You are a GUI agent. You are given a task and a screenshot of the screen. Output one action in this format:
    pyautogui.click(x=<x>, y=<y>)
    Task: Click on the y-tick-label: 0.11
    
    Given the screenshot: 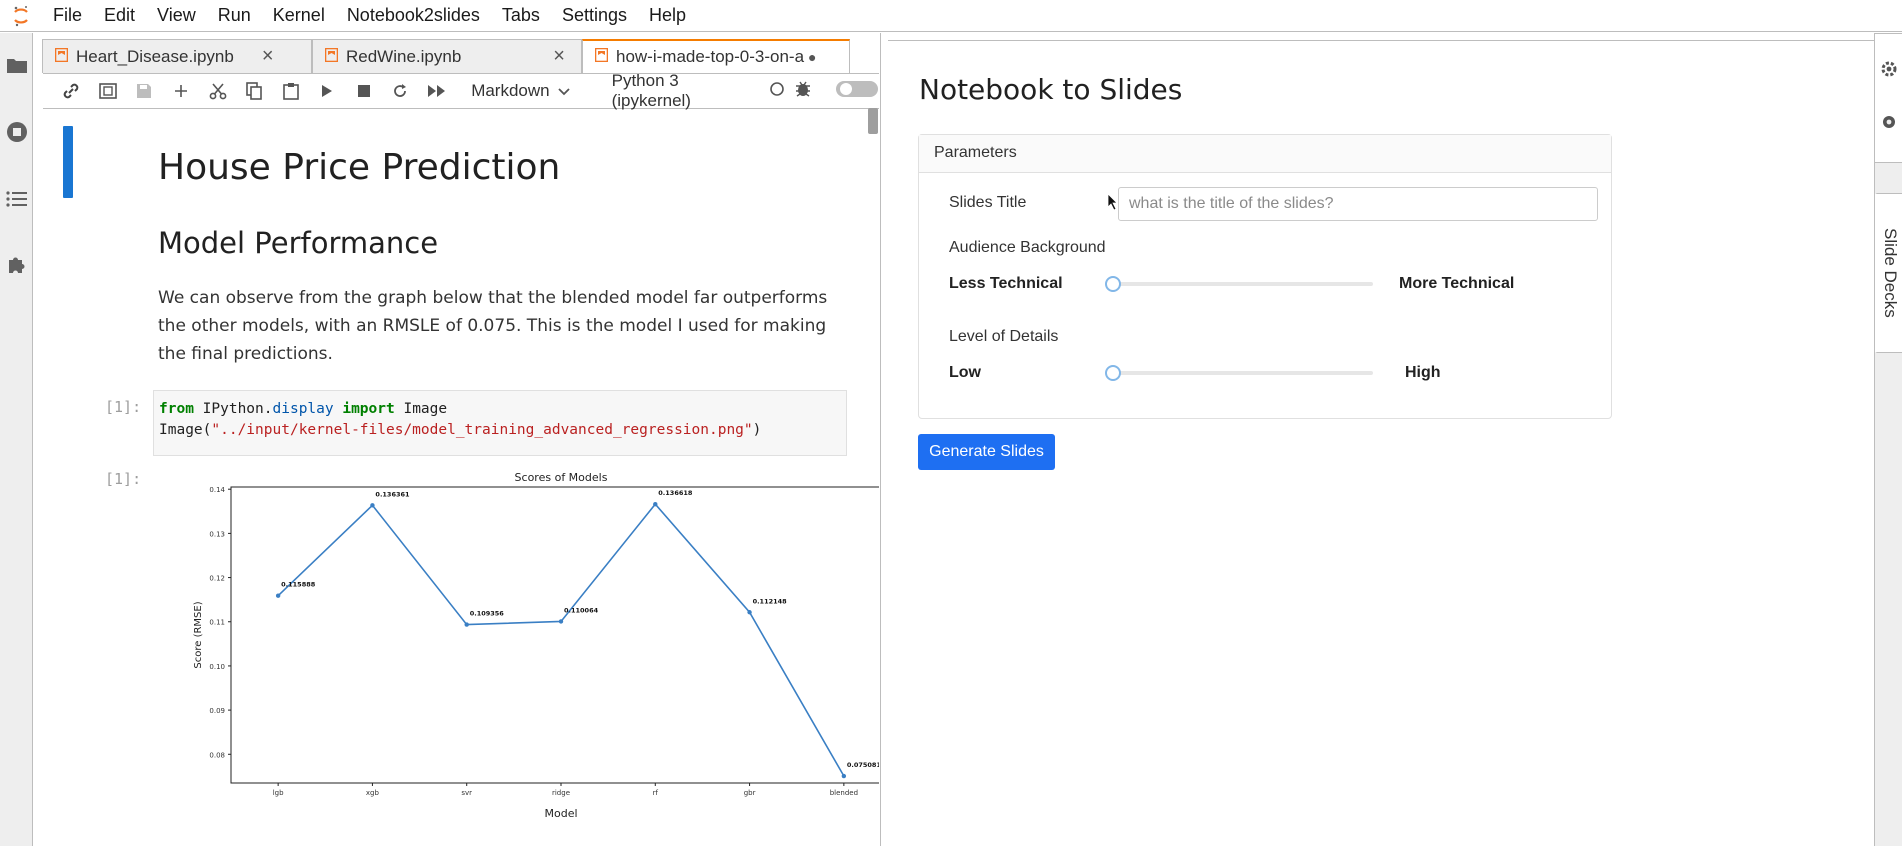 What is the action you would take?
    pyautogui.click(x=217, y=623)
    